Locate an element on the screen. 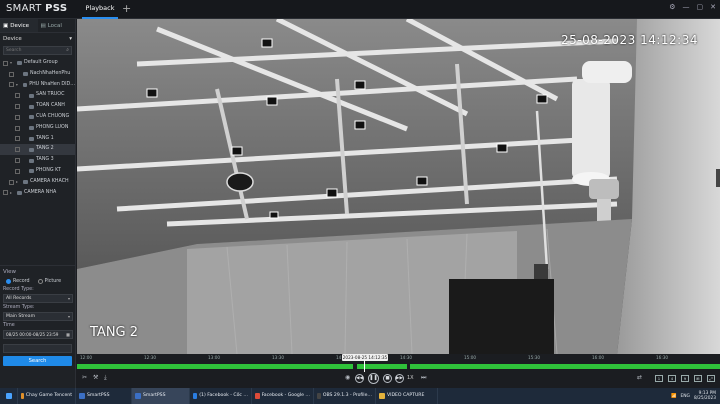 Image resolution: width=720 pixels, height=404 pixels. download-icon: ⤓ is located at coordinates (105, 378).